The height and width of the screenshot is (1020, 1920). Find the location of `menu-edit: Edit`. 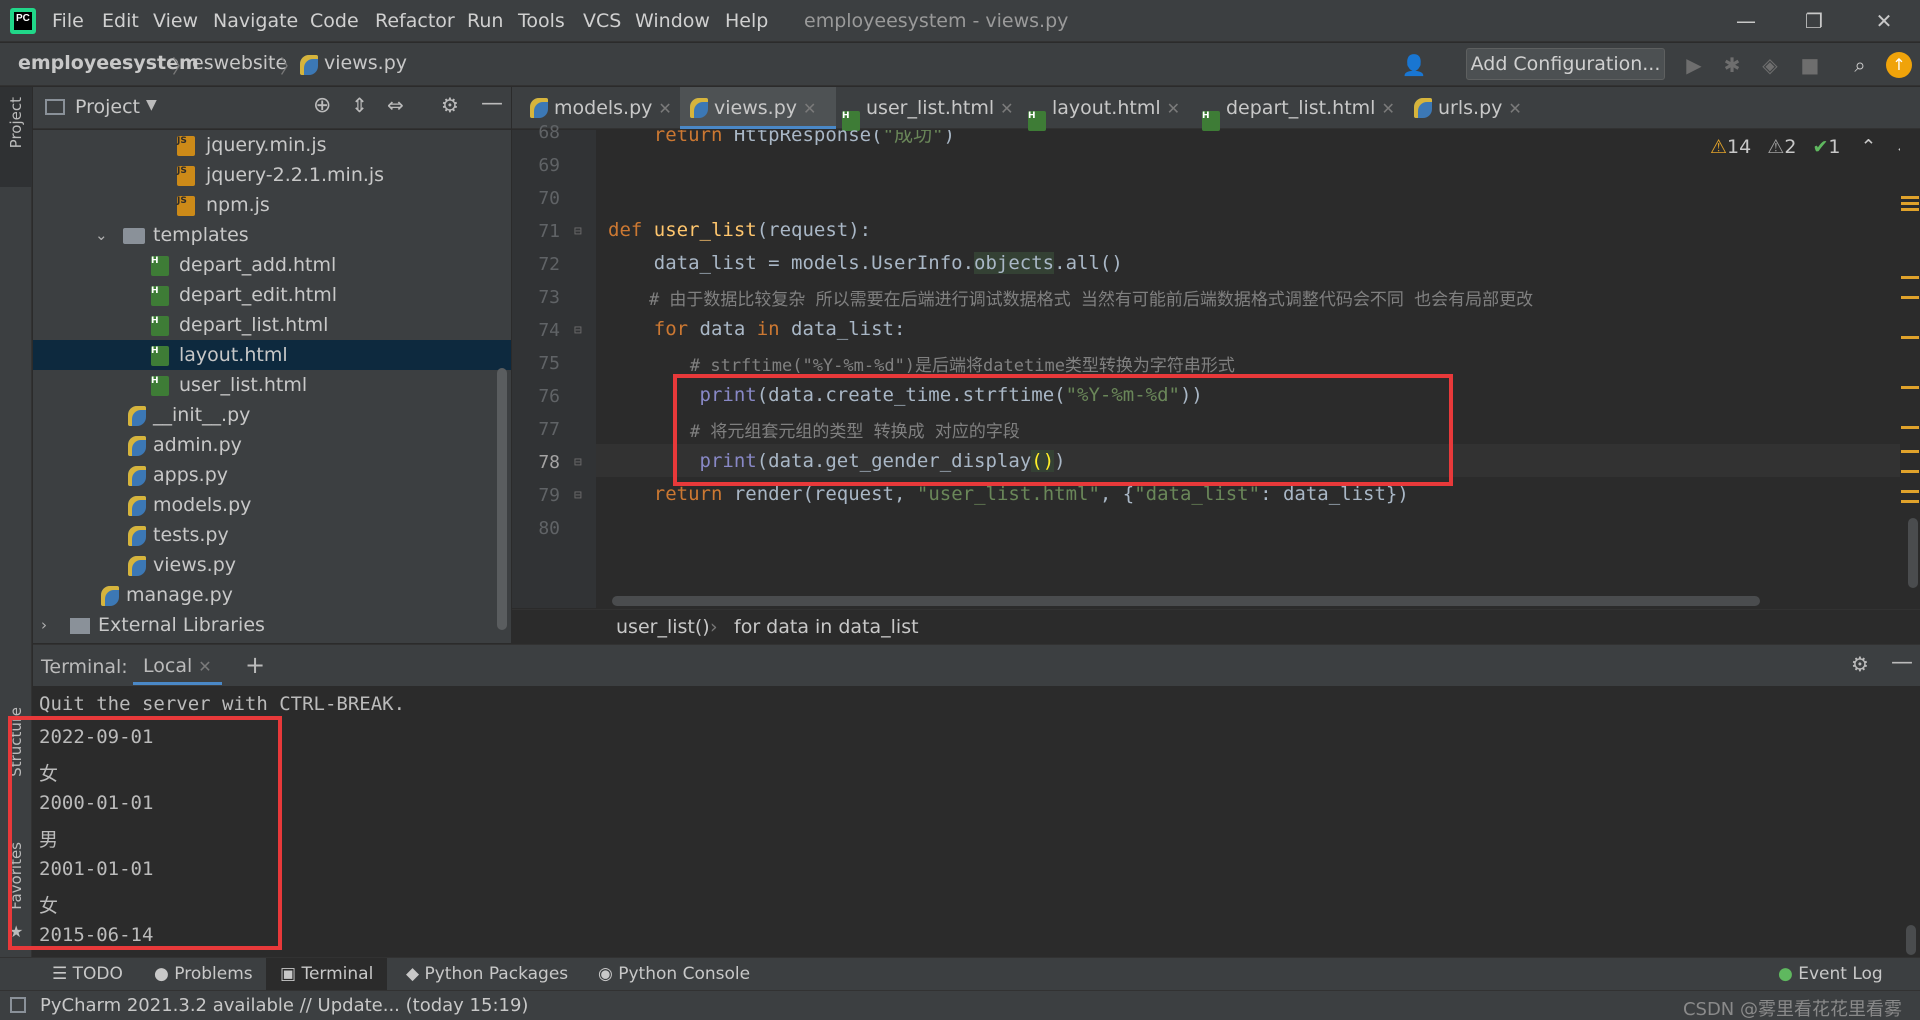

menu-edit: Edit is located at coordinates (120, 21).